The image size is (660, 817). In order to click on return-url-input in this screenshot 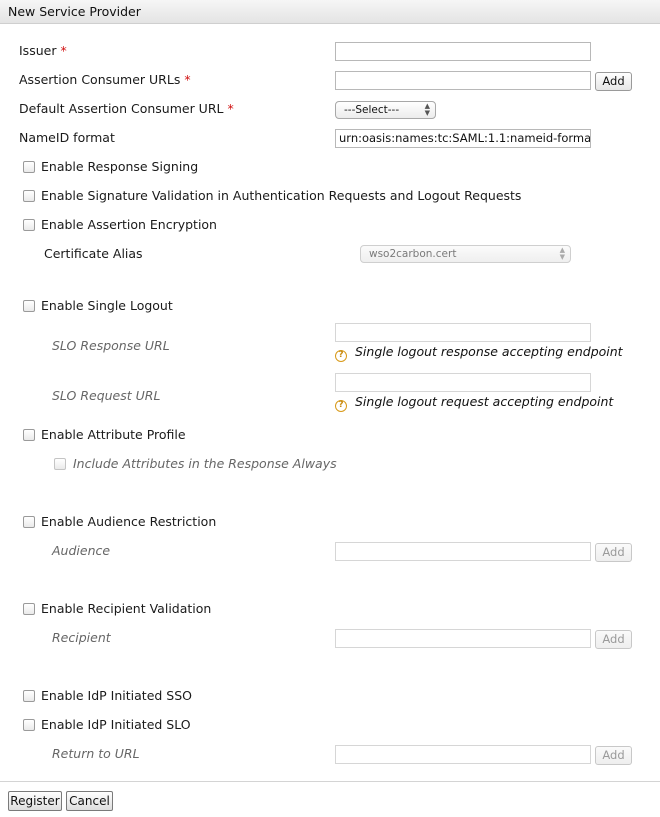, I will do `click(463, 754)`.